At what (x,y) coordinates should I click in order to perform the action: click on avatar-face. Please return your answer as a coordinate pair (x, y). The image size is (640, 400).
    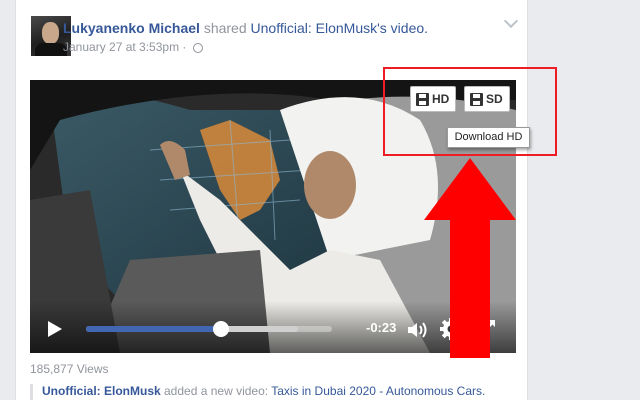
    Looking at the image, I should click on (50, 33).